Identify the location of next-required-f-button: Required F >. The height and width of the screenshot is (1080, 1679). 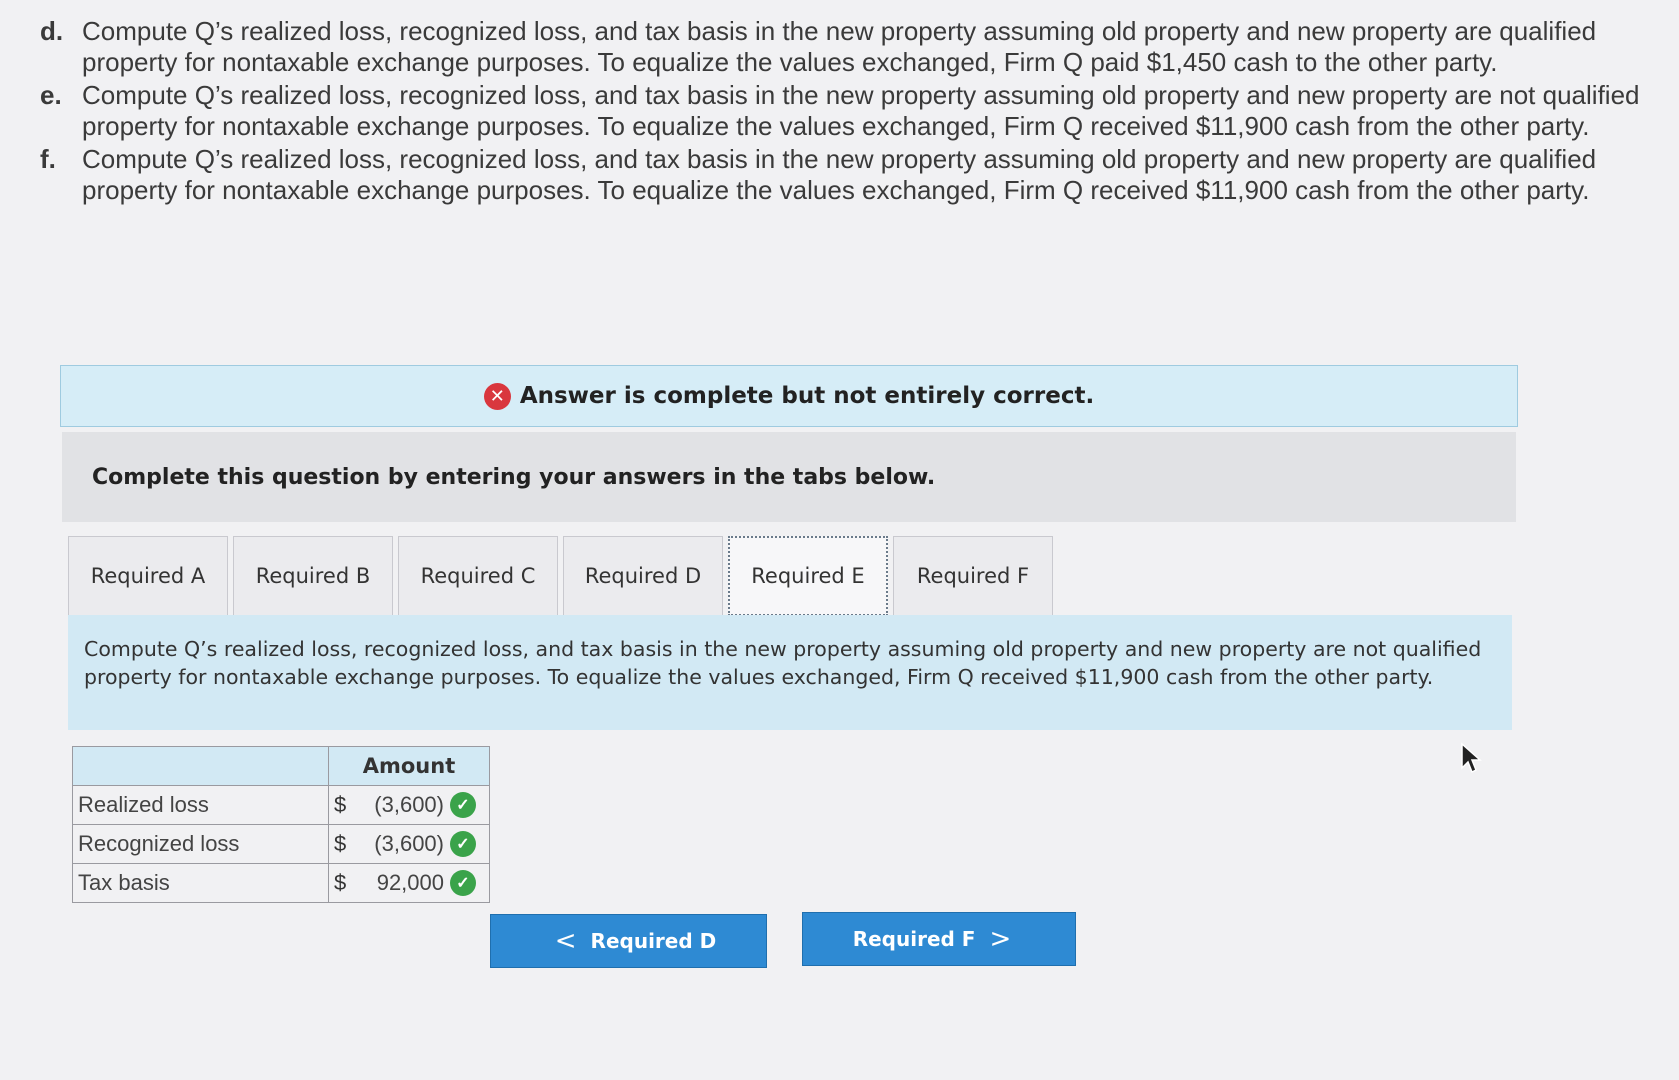
(939, 939).